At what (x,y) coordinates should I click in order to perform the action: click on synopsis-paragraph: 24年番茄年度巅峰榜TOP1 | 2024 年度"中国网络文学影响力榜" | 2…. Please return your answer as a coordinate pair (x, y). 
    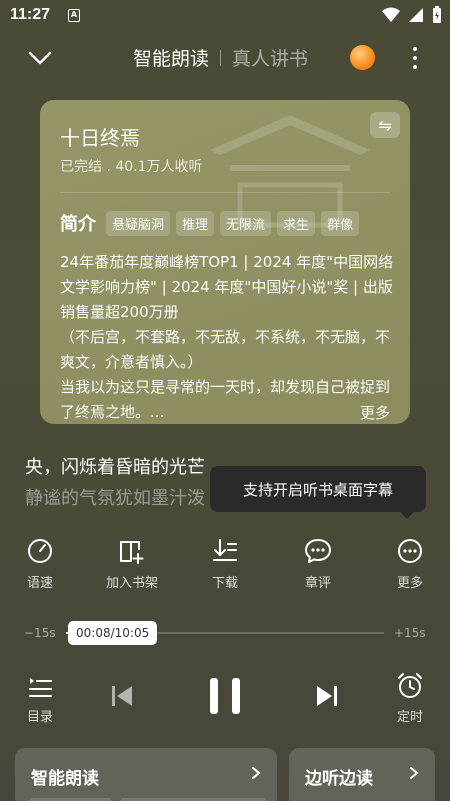
    Looking at the image, I should click on (227, 287).